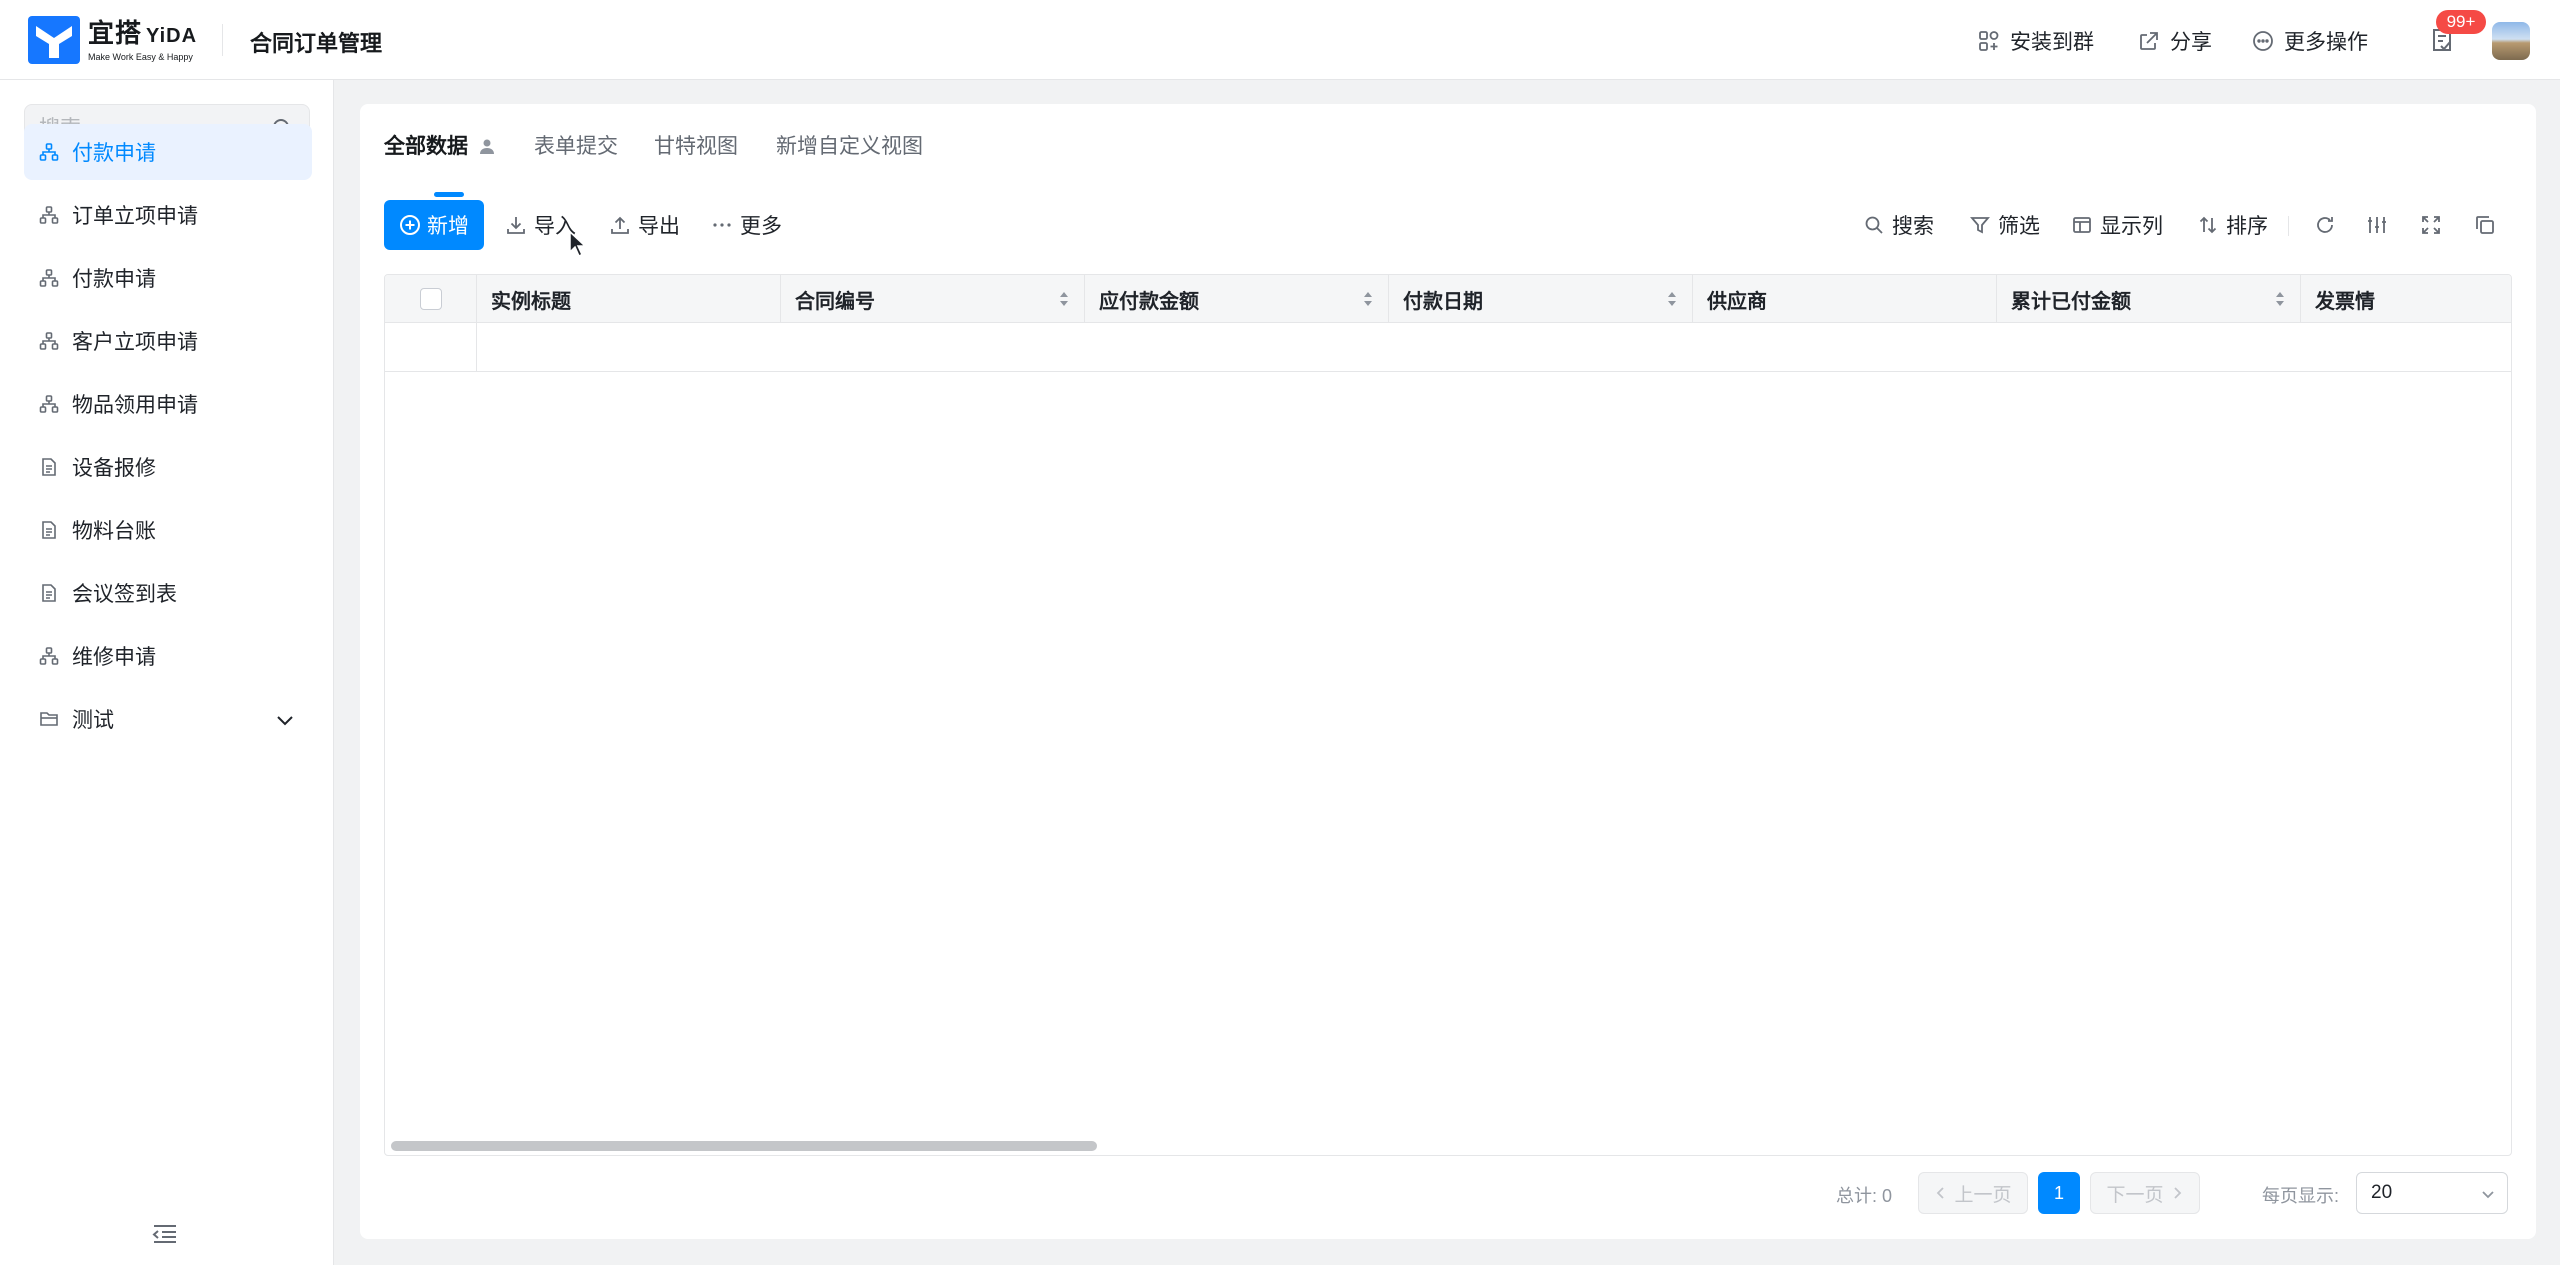  What do you see at coordinates (222, 40) in the screenshot?
I see `header-divider` at bounding box center [222, 40].